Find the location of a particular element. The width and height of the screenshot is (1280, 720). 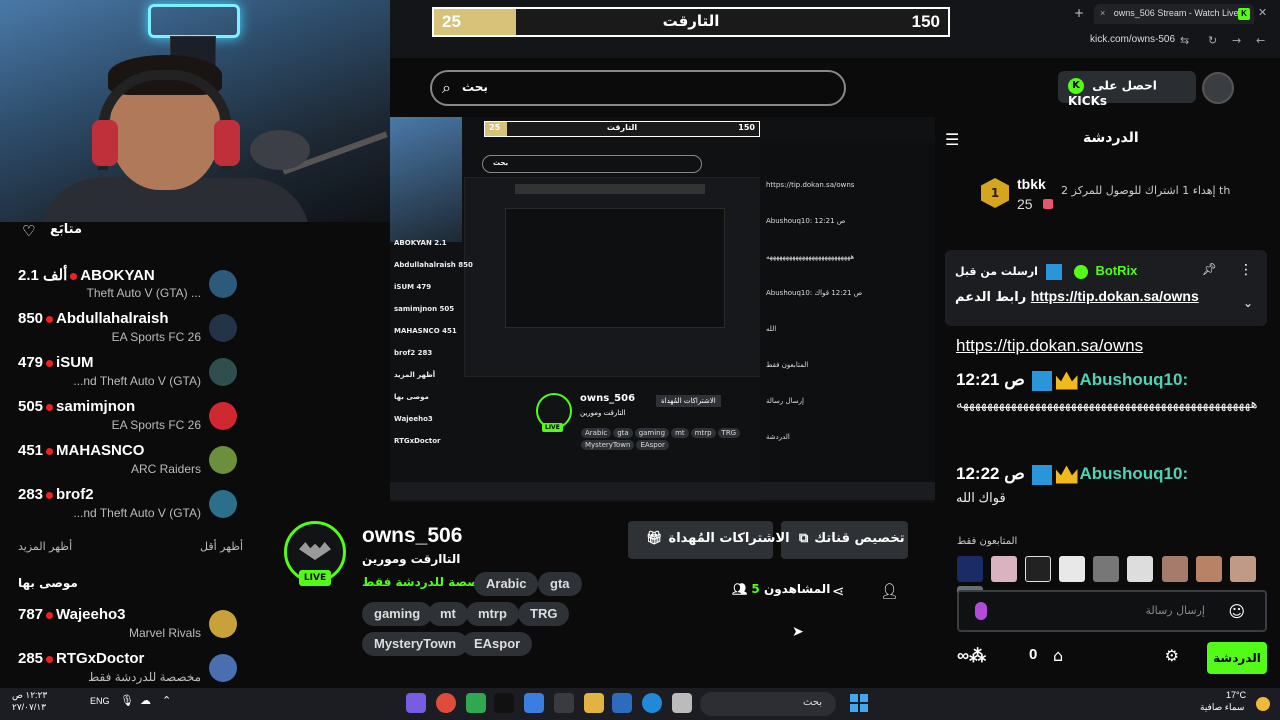

tag-chip: MysteryTown is located at coordinates (415, 644).